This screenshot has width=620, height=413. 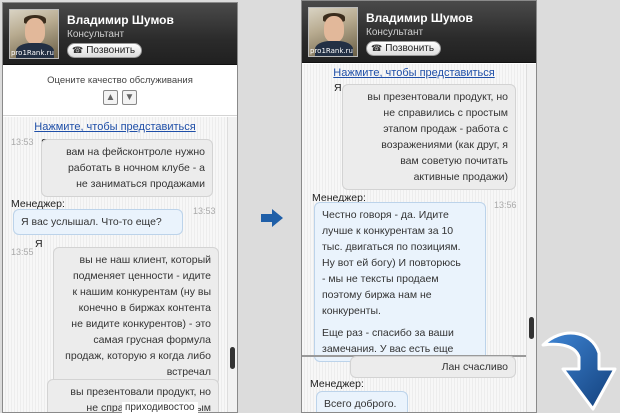 What do you see at coordinates (362, 401) in the screenshot?
I see `operator-message: Всего доброго.` at bounding box center [362, 401].